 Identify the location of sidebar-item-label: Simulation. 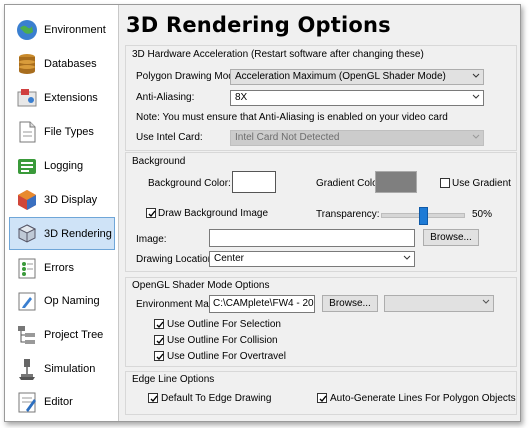
(70, 368).